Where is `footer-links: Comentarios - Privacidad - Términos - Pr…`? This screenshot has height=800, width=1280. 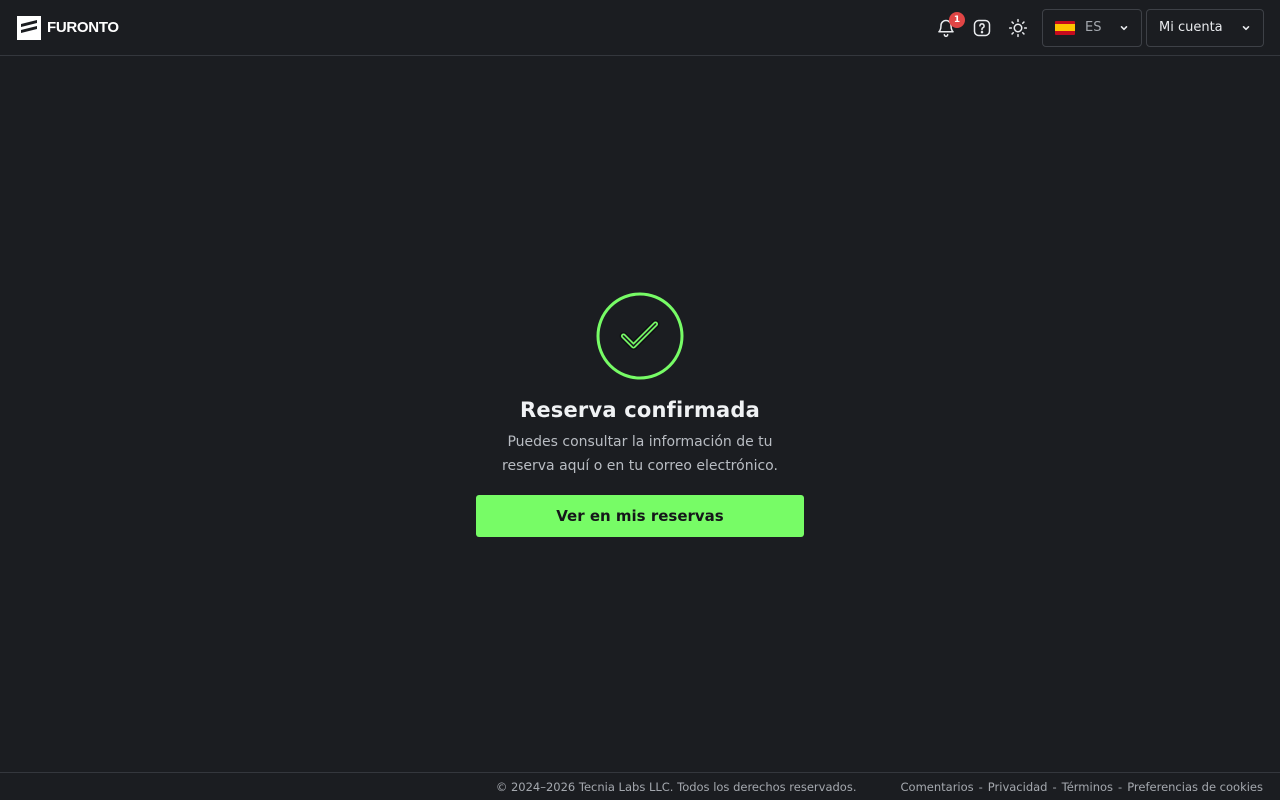
footer-links: Comentarios - Privacidad - Términos - Pr… is located at coordinates (1082, 787).